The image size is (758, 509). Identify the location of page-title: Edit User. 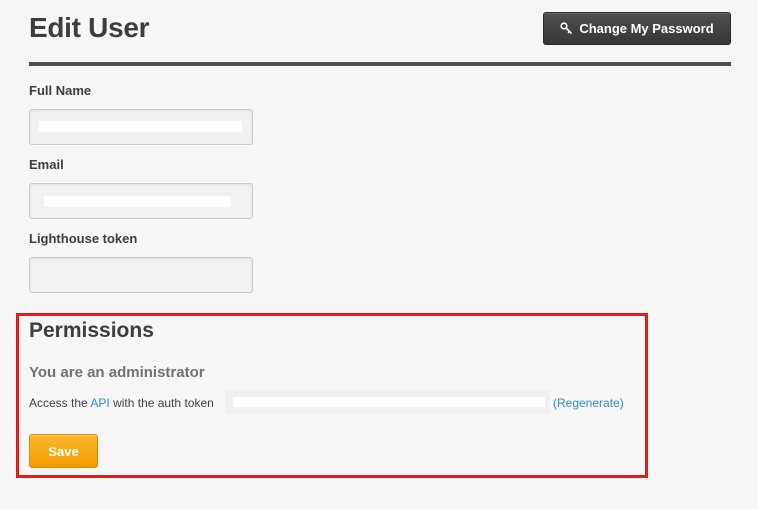
(89, 27).